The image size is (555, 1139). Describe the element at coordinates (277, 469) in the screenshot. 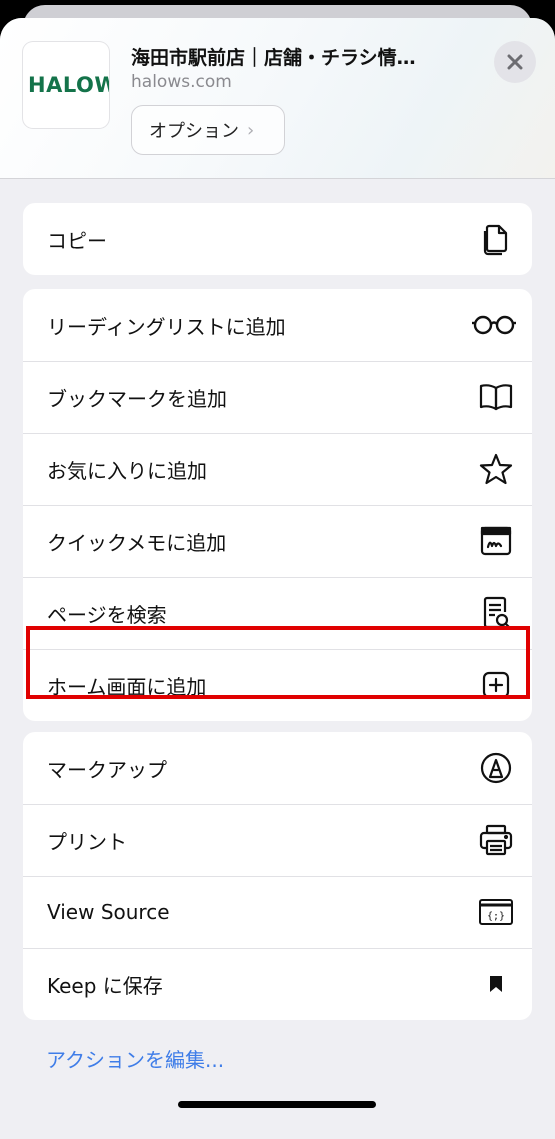

I see `action-add-favorites: お気に入りに追加` at that location.